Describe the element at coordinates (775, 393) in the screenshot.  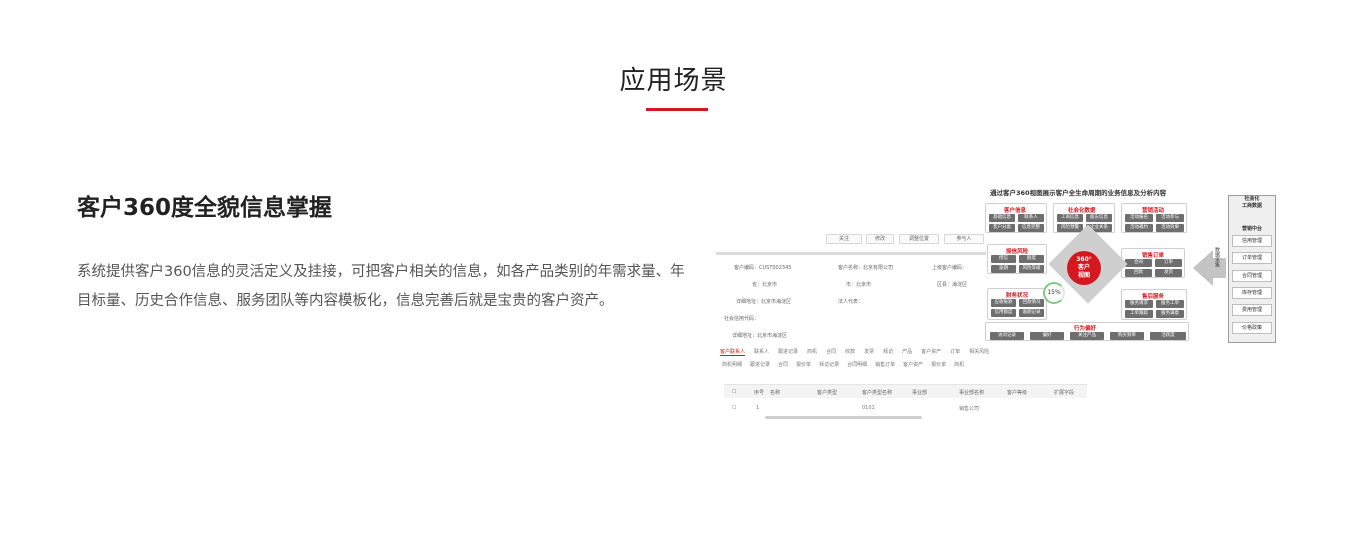
I see `column-header: 名称` at that location.